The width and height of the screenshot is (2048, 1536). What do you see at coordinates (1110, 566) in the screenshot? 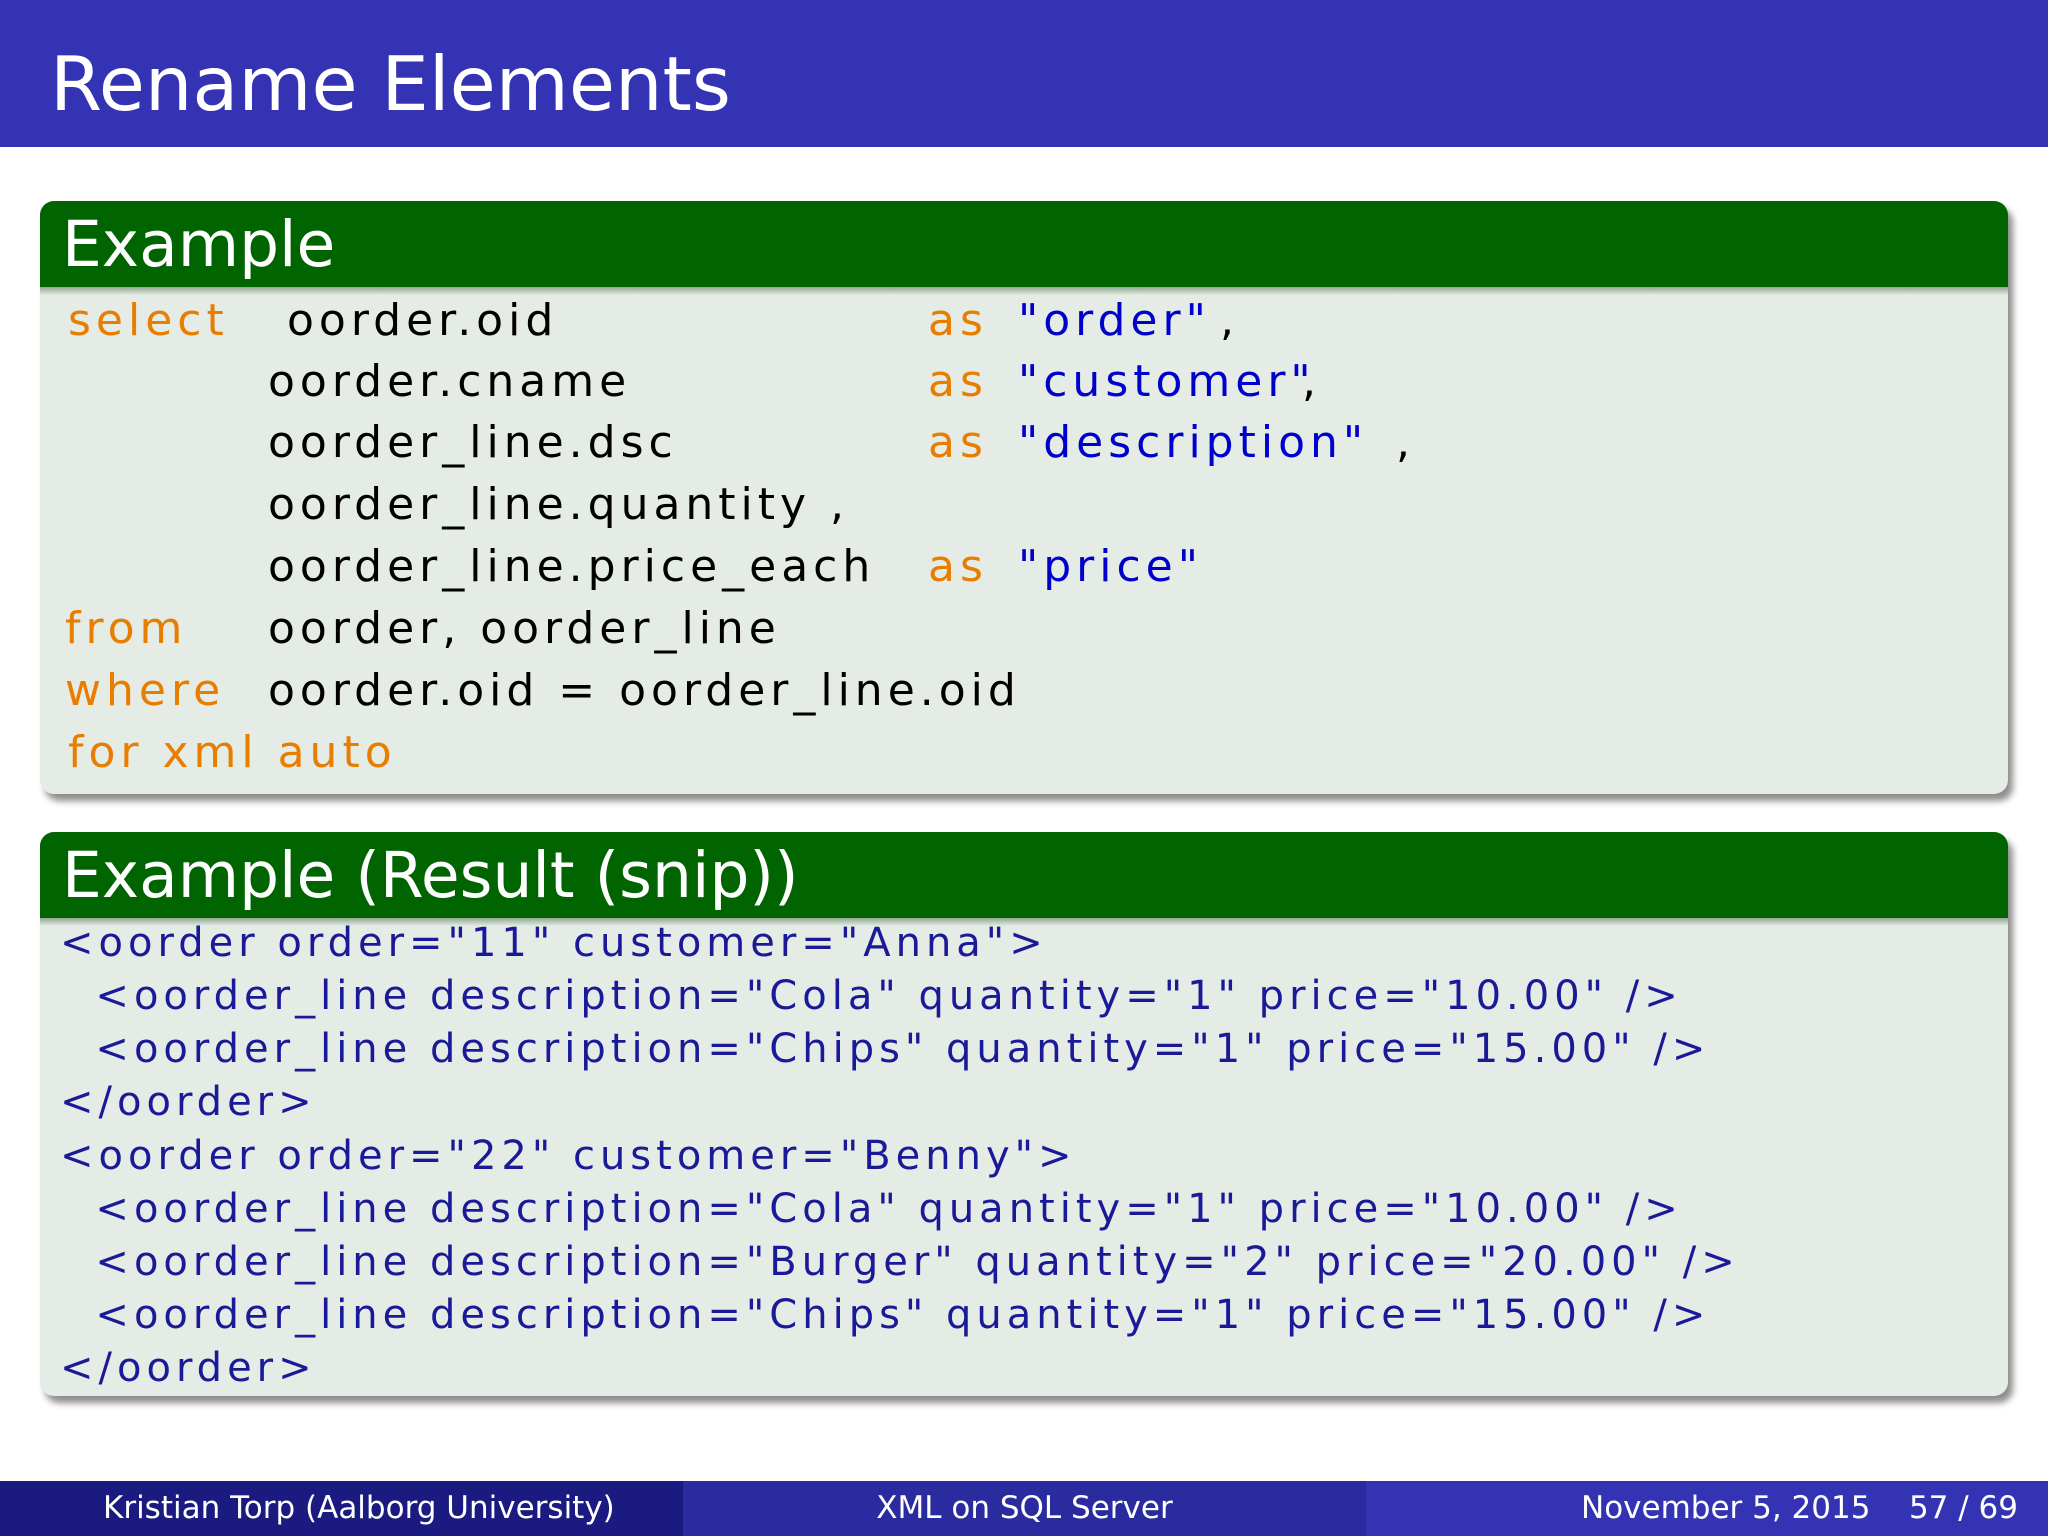
I see `sql-alias-price: "price"` at bounding box center [1110, 566].